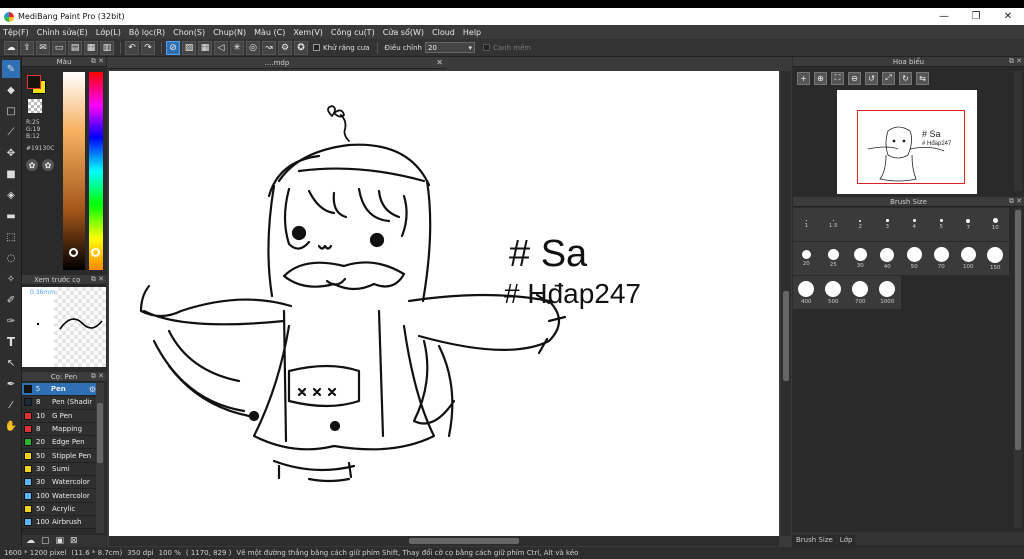 This screenshot has width=1024, height=559. What do you see at coordinates (806, 224) in the screenshot?
I see `brush-size-option: 1` at bounding box center [806, 224].